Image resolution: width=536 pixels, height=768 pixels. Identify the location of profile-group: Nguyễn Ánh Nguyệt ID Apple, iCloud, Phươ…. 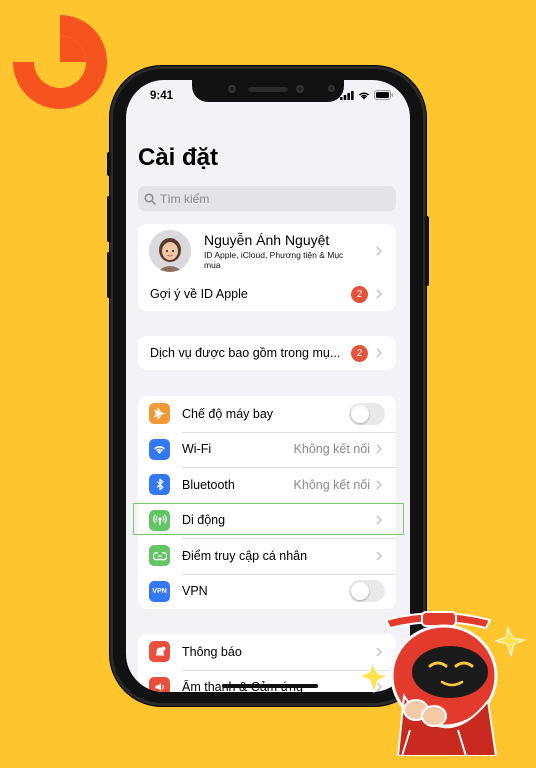
(267, 267).